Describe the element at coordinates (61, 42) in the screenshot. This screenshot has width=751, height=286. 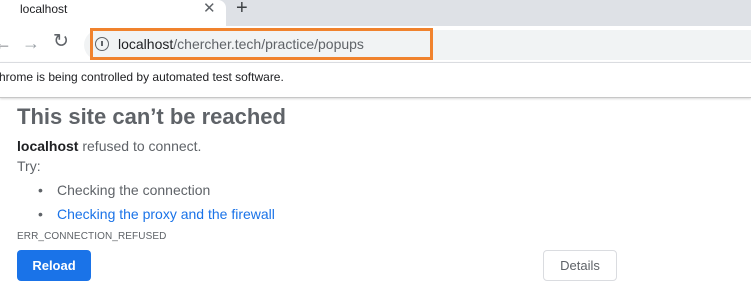
I see `reload-icon: ↻` at that location.